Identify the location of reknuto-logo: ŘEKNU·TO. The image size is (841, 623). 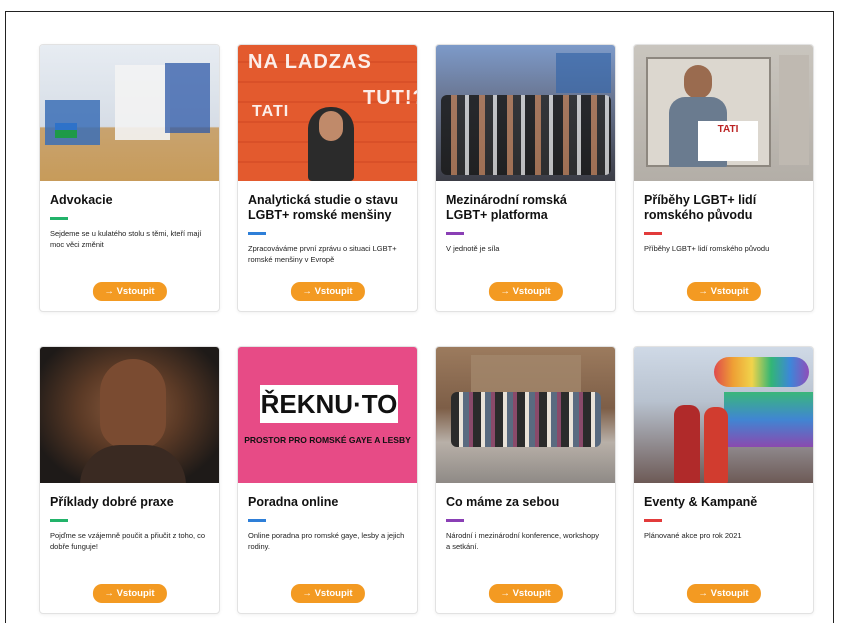
(329, 404).